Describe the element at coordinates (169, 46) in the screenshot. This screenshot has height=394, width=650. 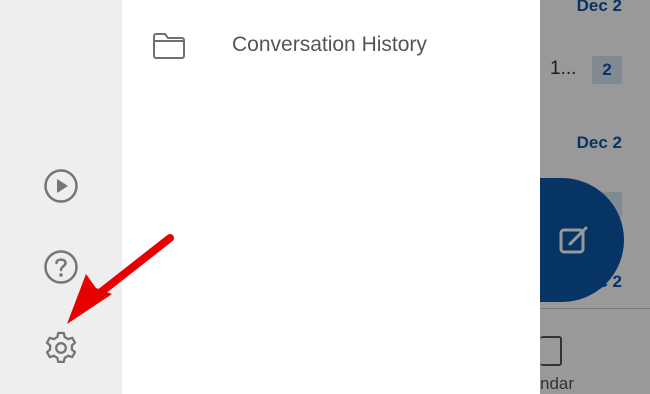
I see `folder-icon` at that location.